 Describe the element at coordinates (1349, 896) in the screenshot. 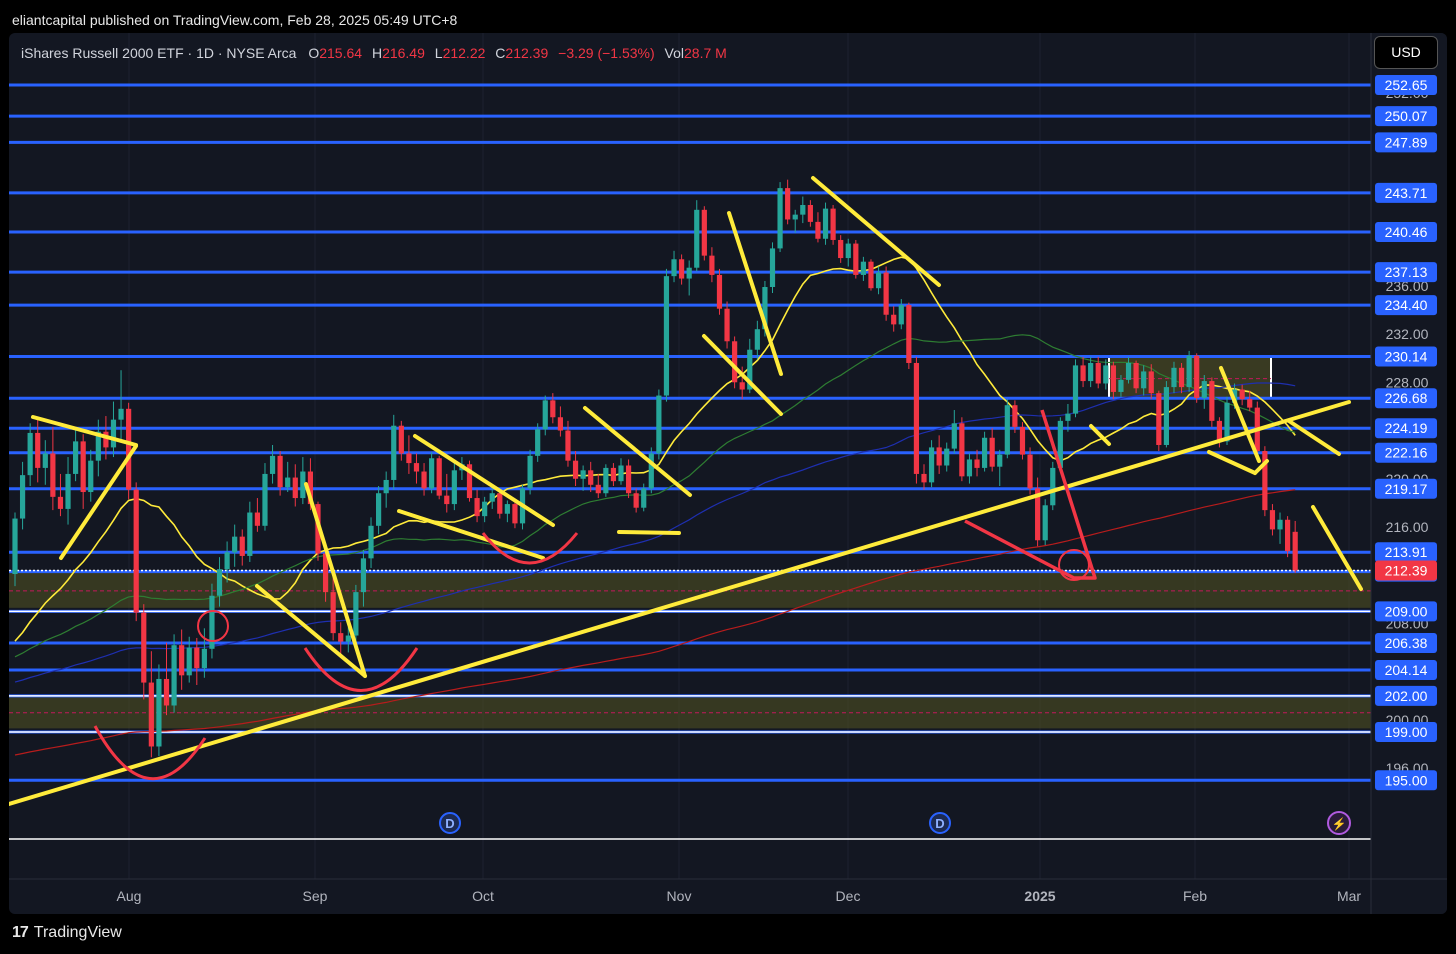

I see `time-axis-tick: Mar` at that location.